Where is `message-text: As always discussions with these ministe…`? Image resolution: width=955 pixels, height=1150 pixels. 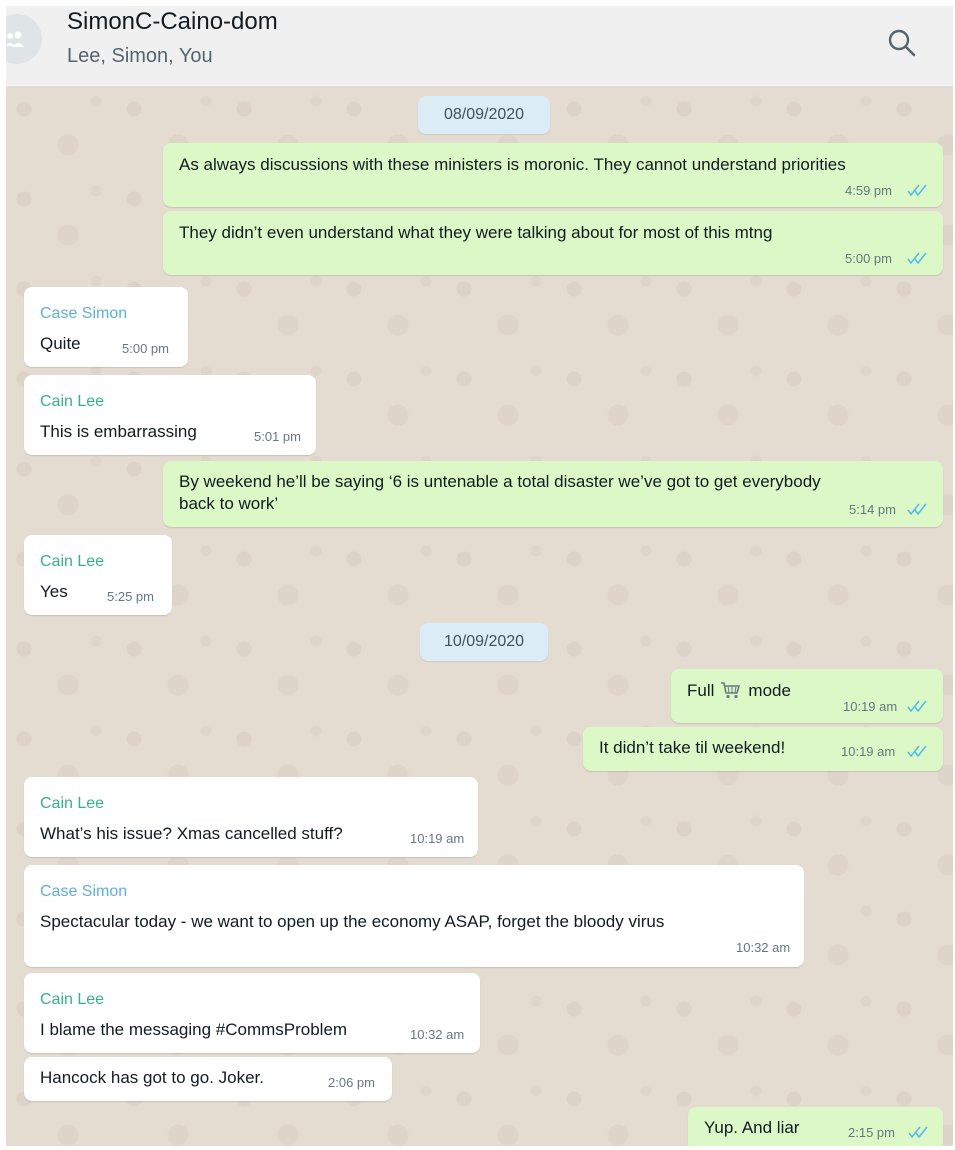 message-text: As always discussions with these ministe… is located at coordinates (512, 164).